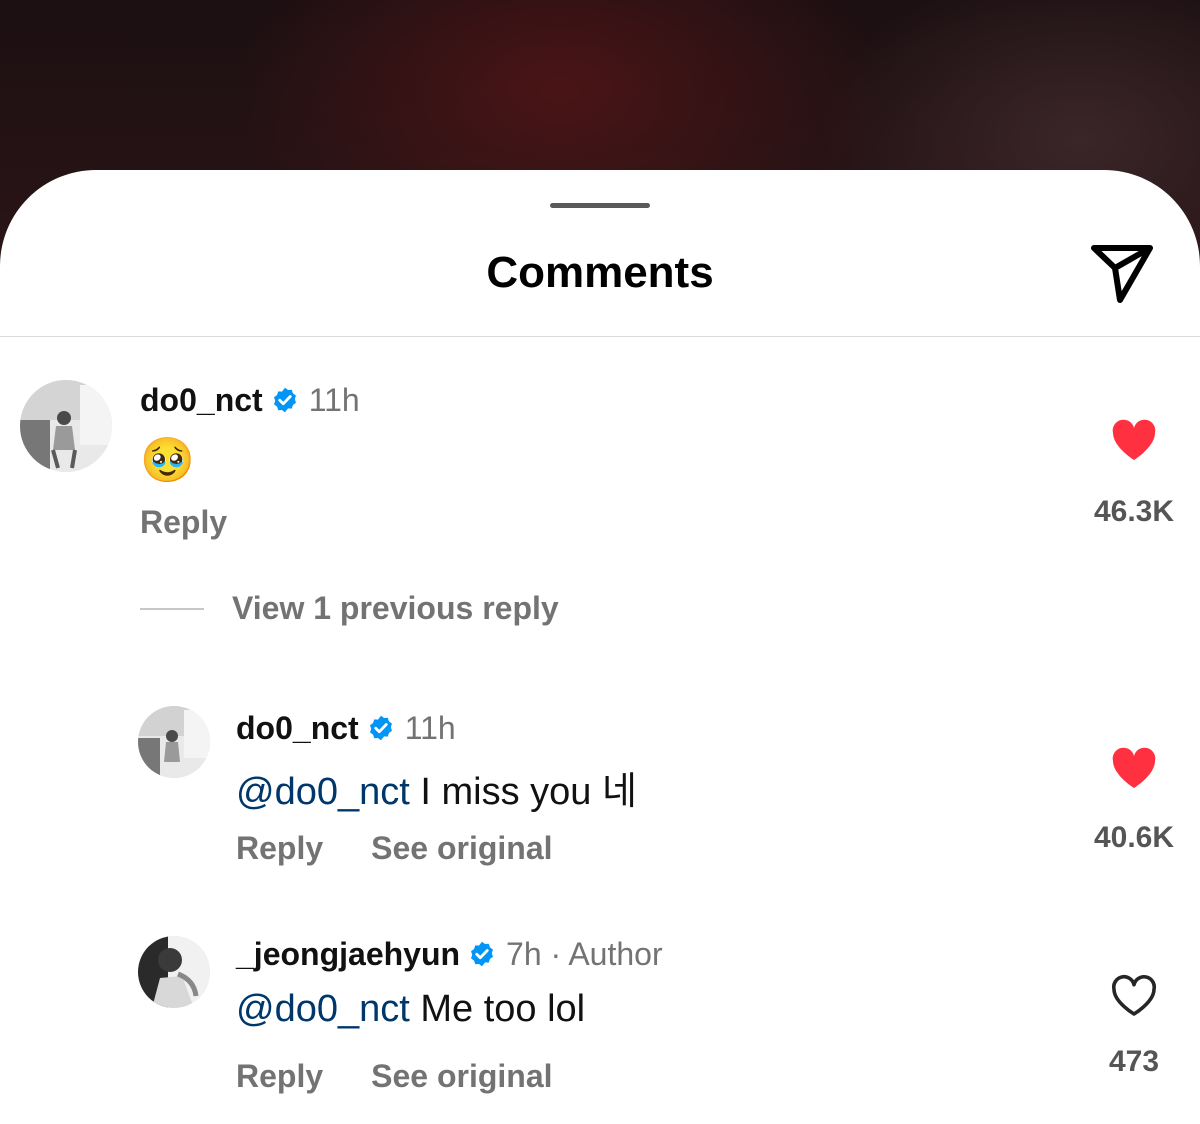 The image size is (1200, 1124). What do you see at coordinates (395, 608) in the screenshot?
I see `view-replies-label: View 1 previous reply` at bounding box center [395, 608].